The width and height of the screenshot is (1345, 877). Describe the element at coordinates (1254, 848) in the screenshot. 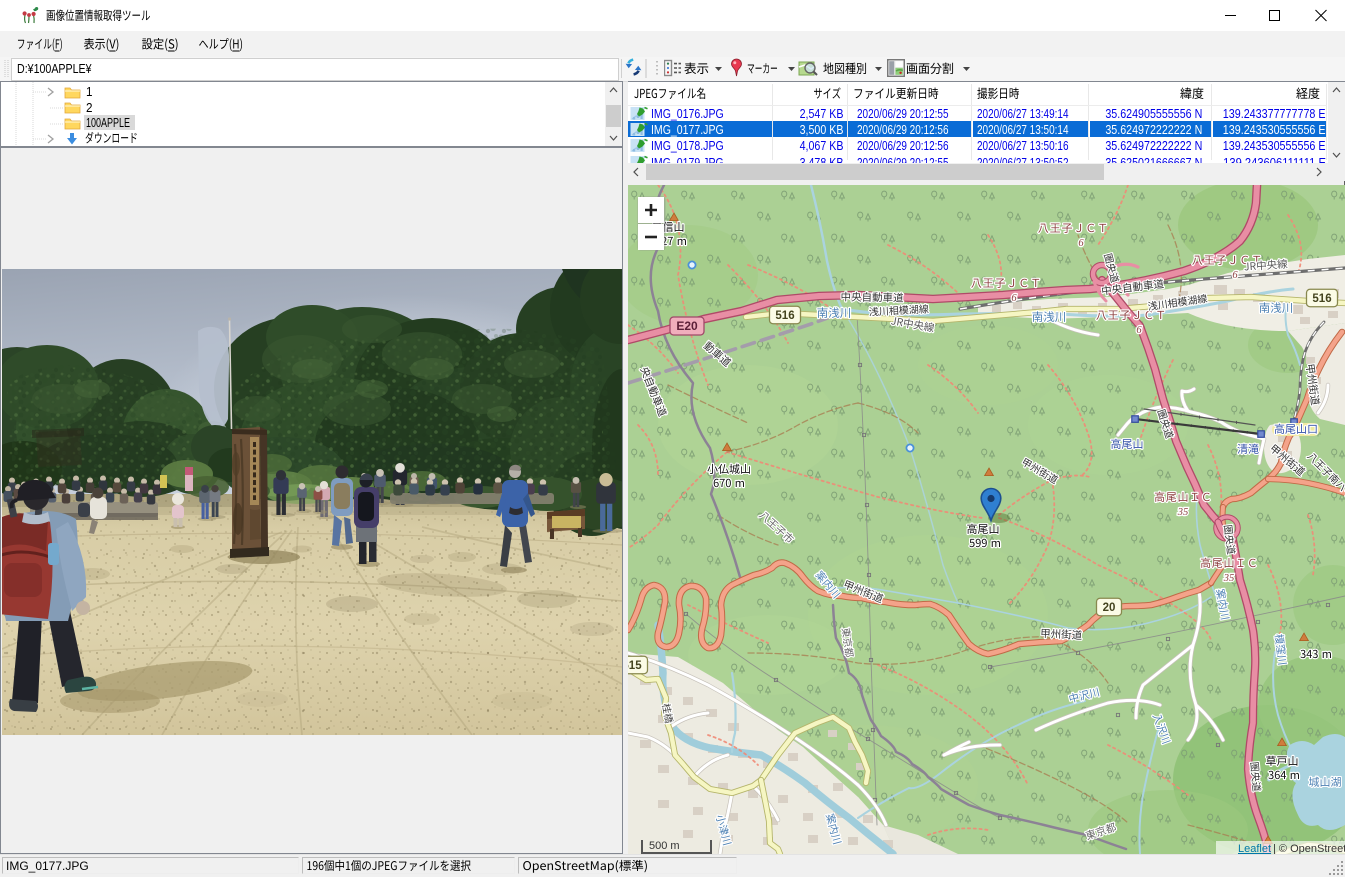

I see `svg-text: Leaflet` at that location.